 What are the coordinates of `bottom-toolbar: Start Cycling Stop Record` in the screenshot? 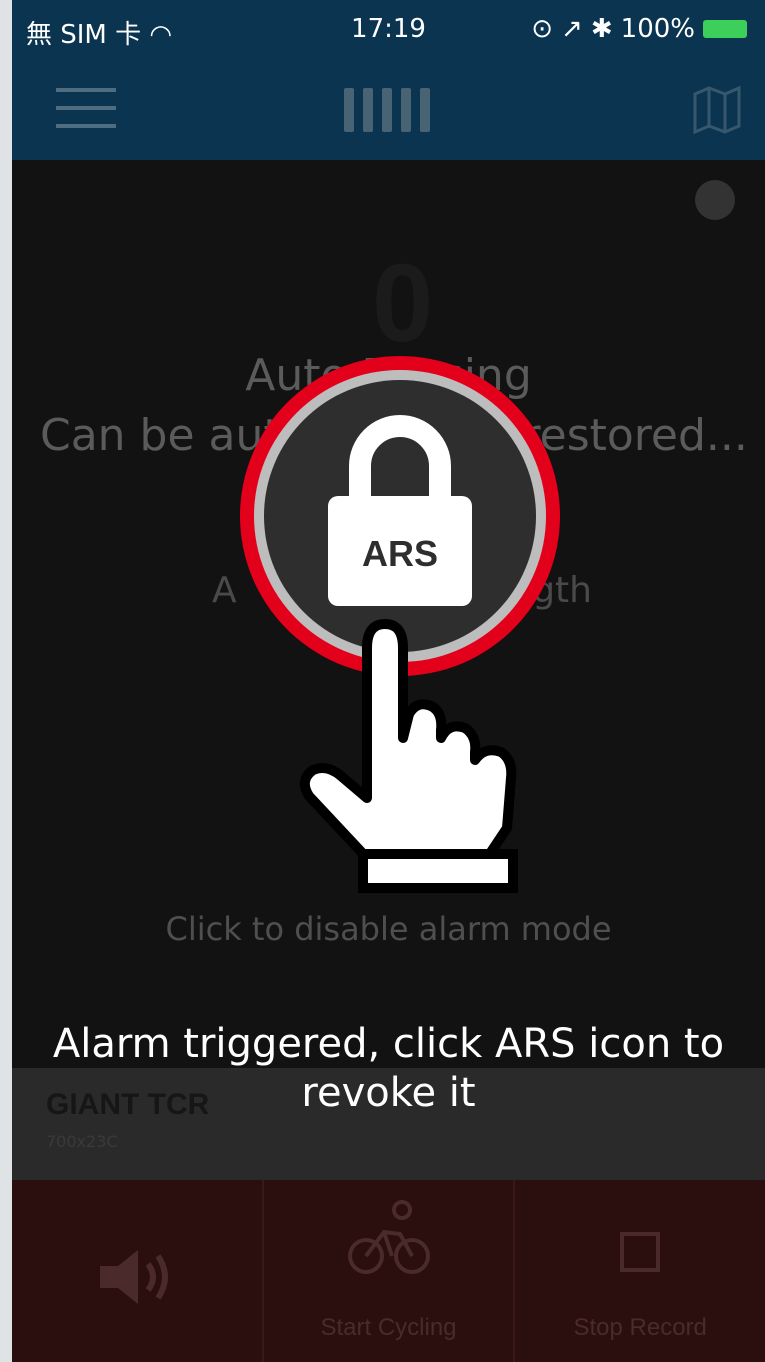 It's located at (388, 1271).